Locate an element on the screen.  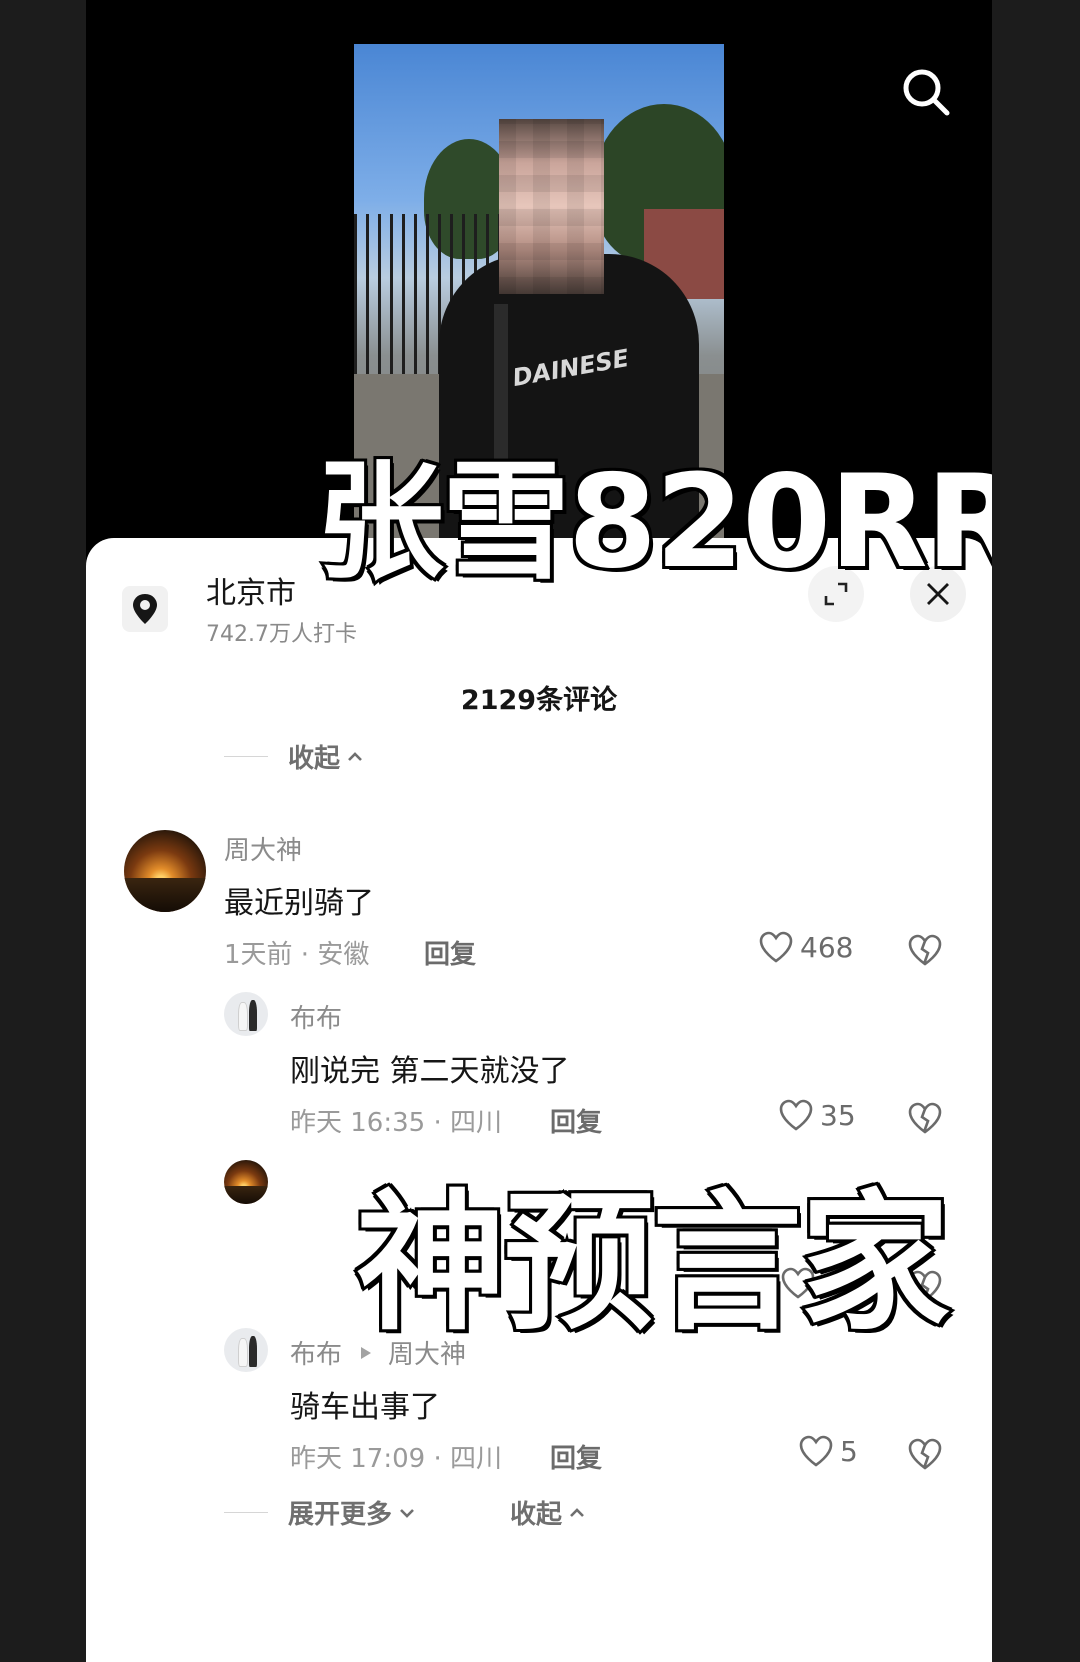
clipped-previous-row is located at coordinates (596, 742).